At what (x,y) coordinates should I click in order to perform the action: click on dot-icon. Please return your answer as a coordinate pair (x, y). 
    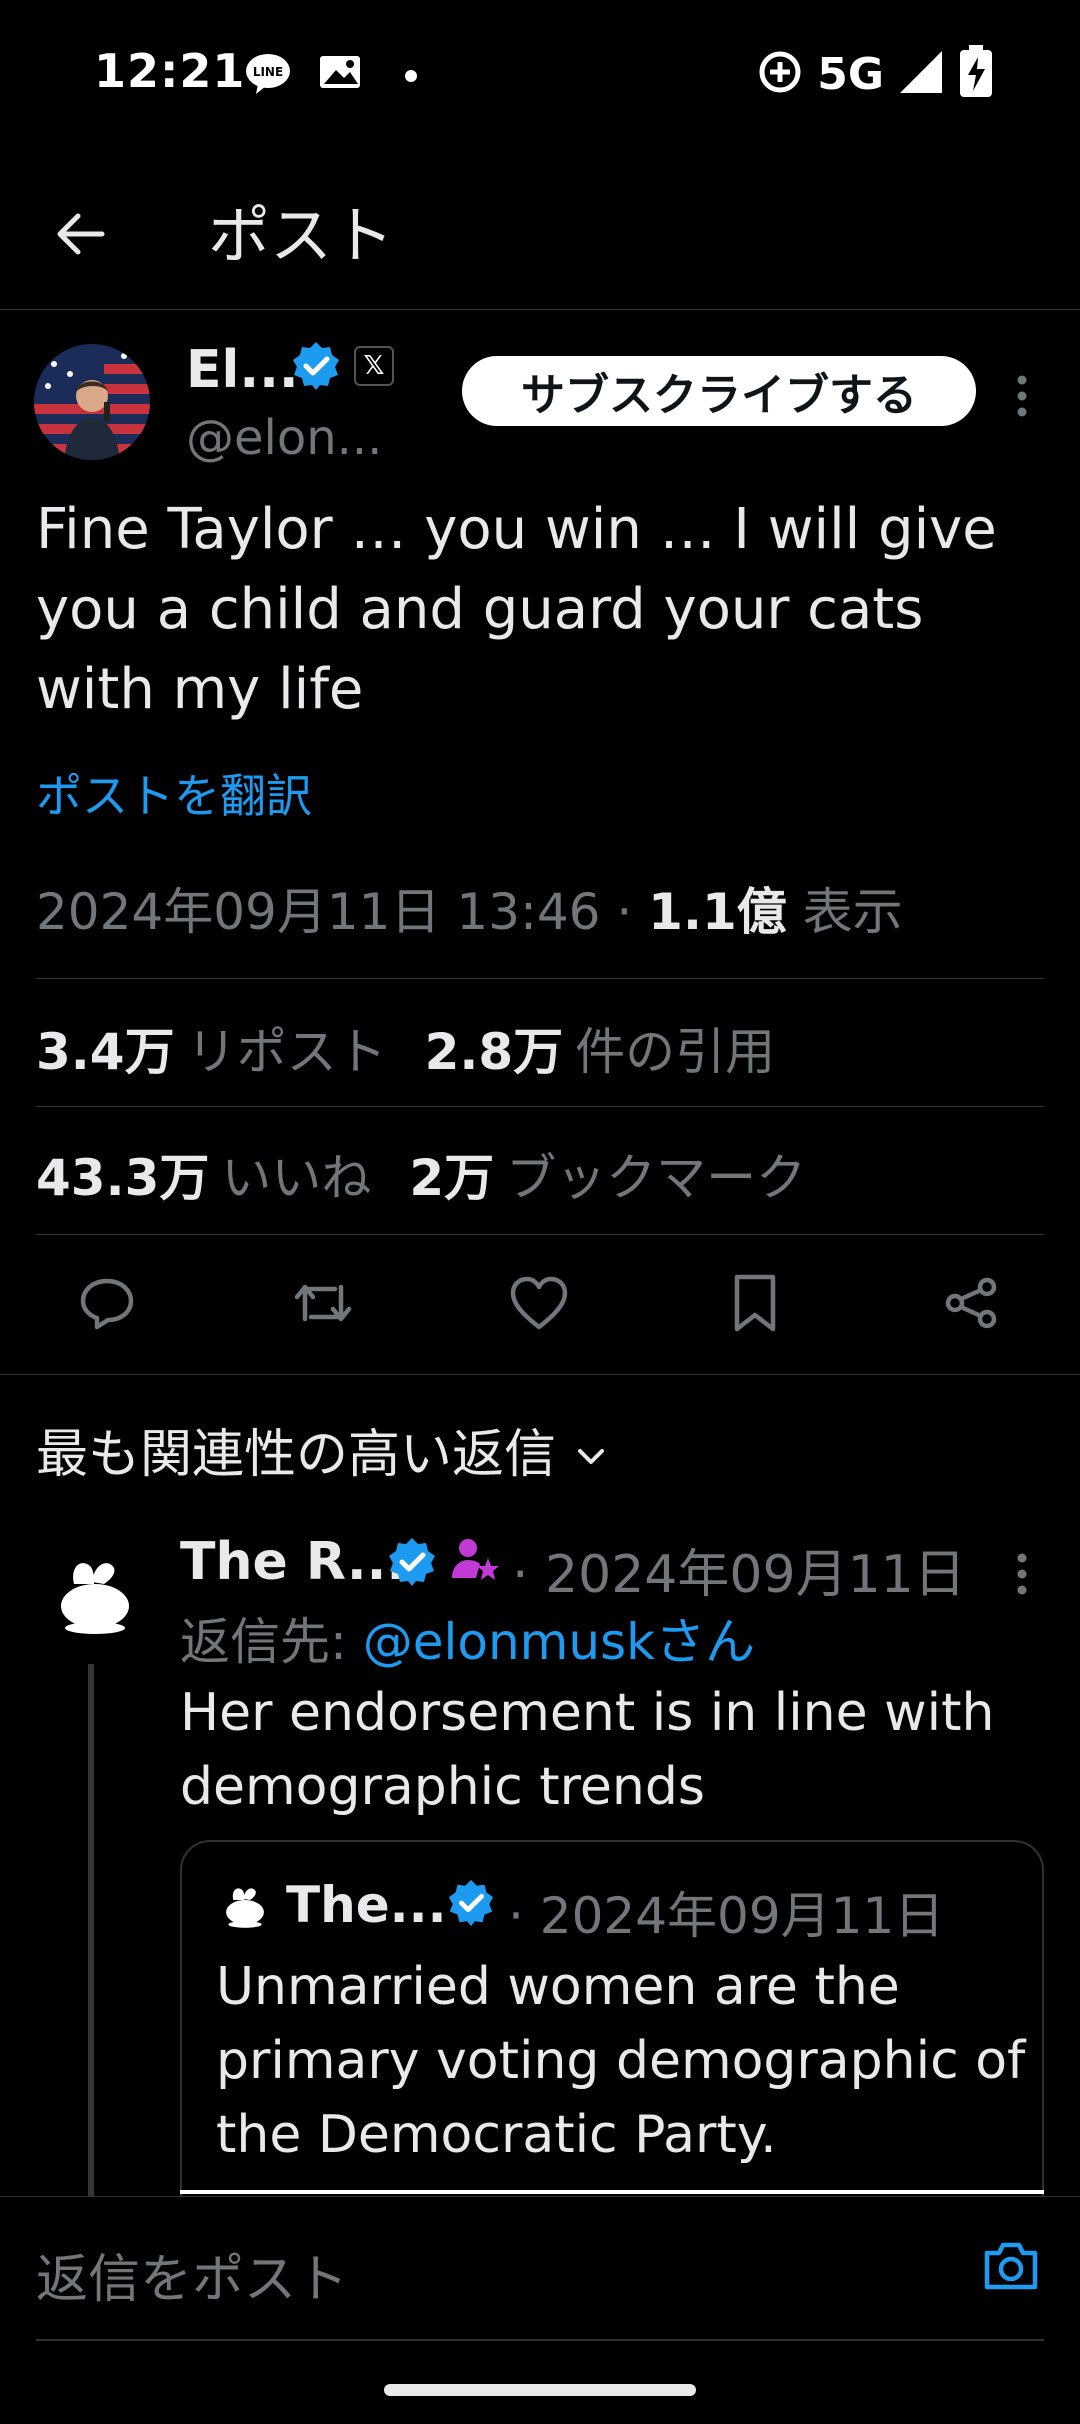
    Looking at the image, I should click on (411, 77).